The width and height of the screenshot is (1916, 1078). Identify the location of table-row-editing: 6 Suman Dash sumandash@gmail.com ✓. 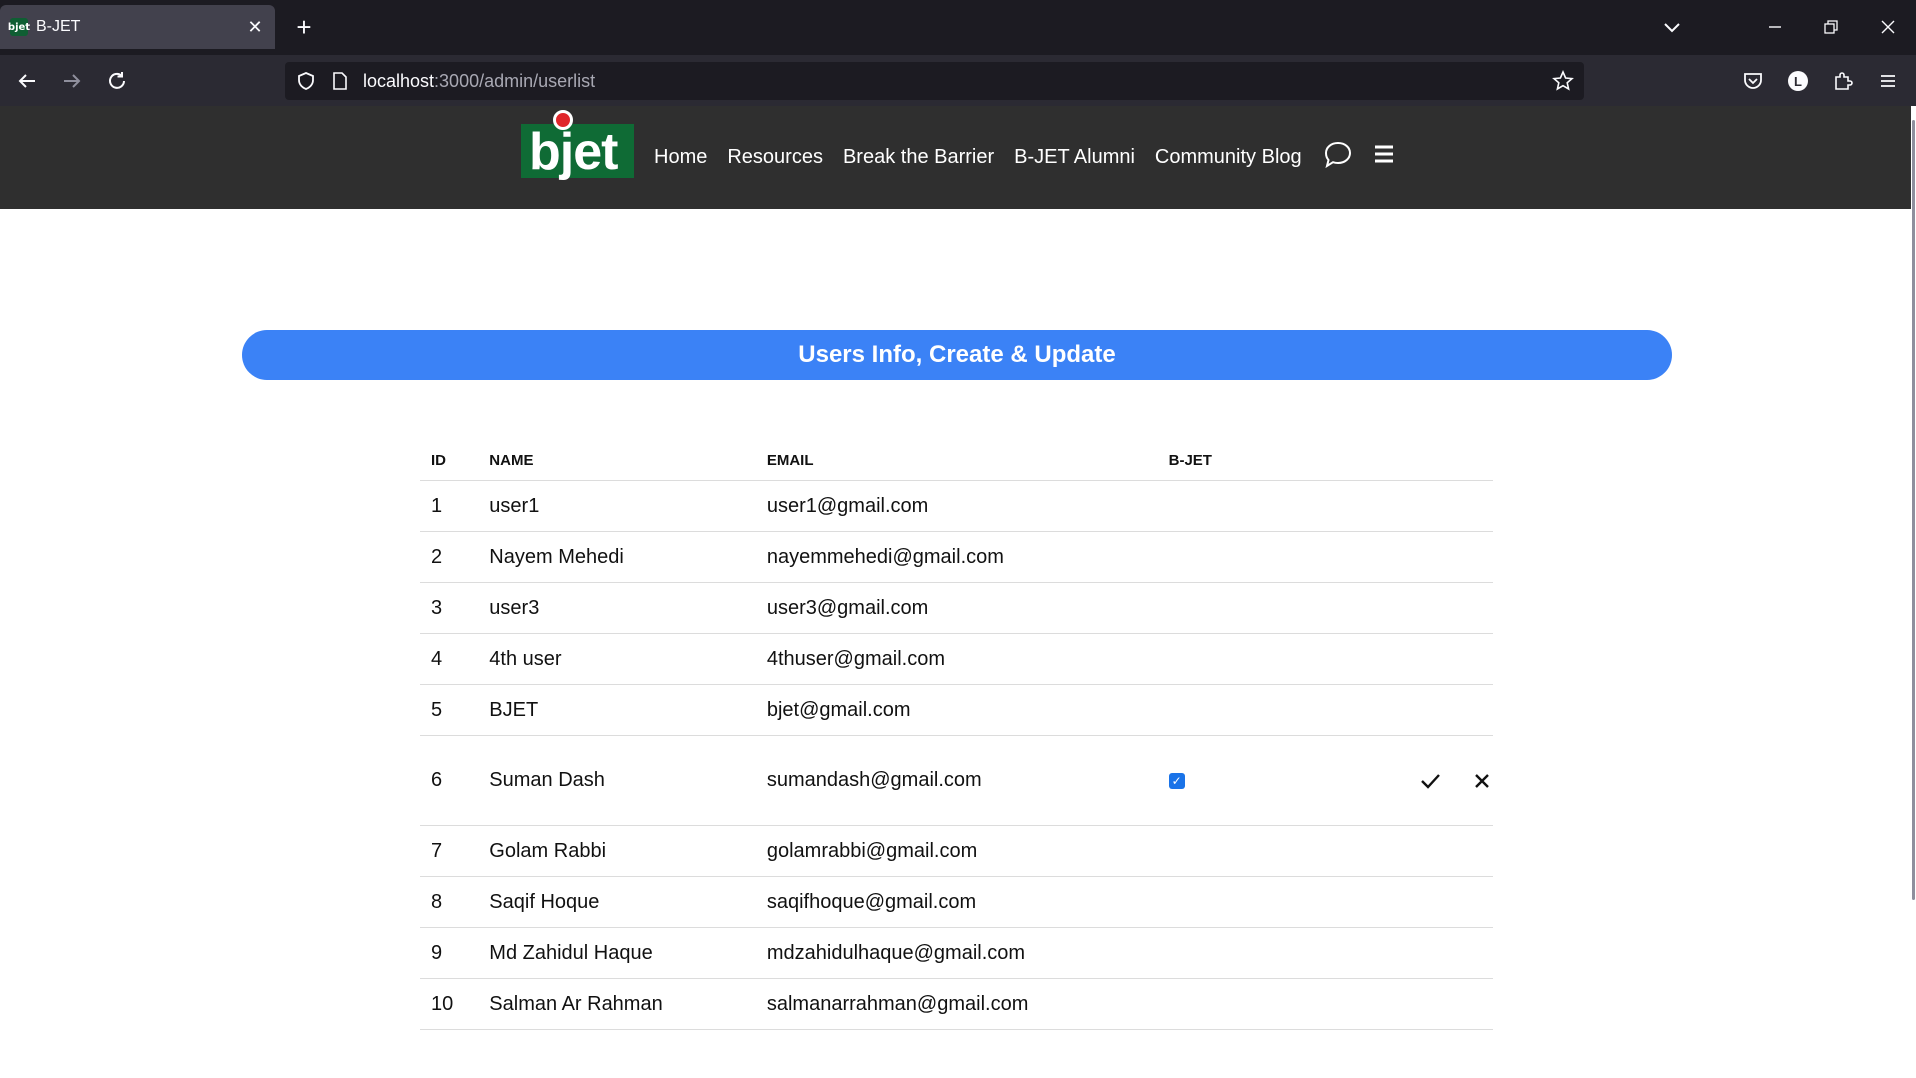
(956, 780).